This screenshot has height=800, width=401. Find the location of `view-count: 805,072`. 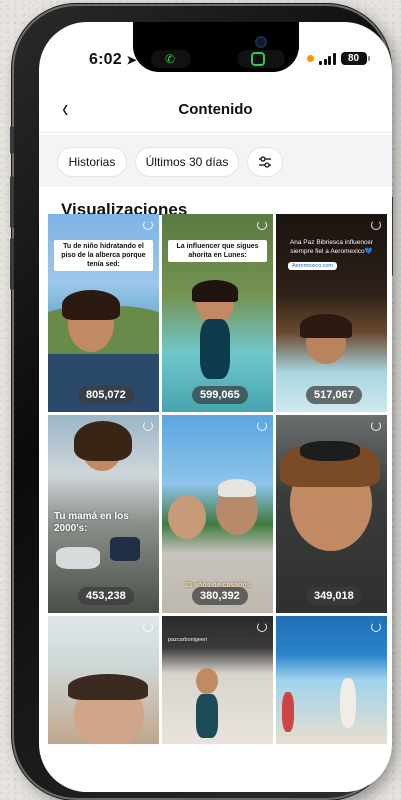

view-count: 805,072 is located at coordinates (106, 395).